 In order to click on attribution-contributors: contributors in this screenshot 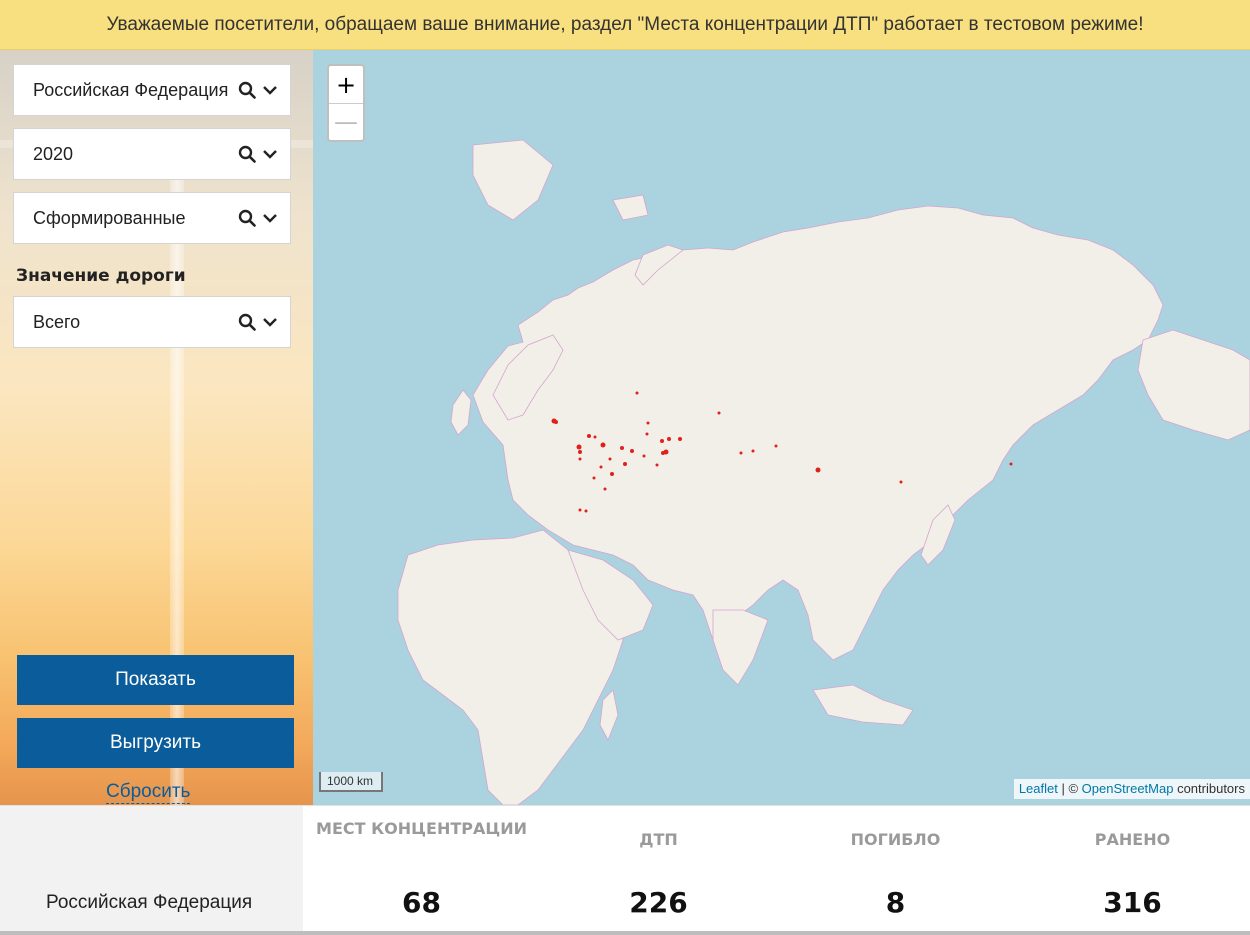, I will do `click(1209, 788)`.